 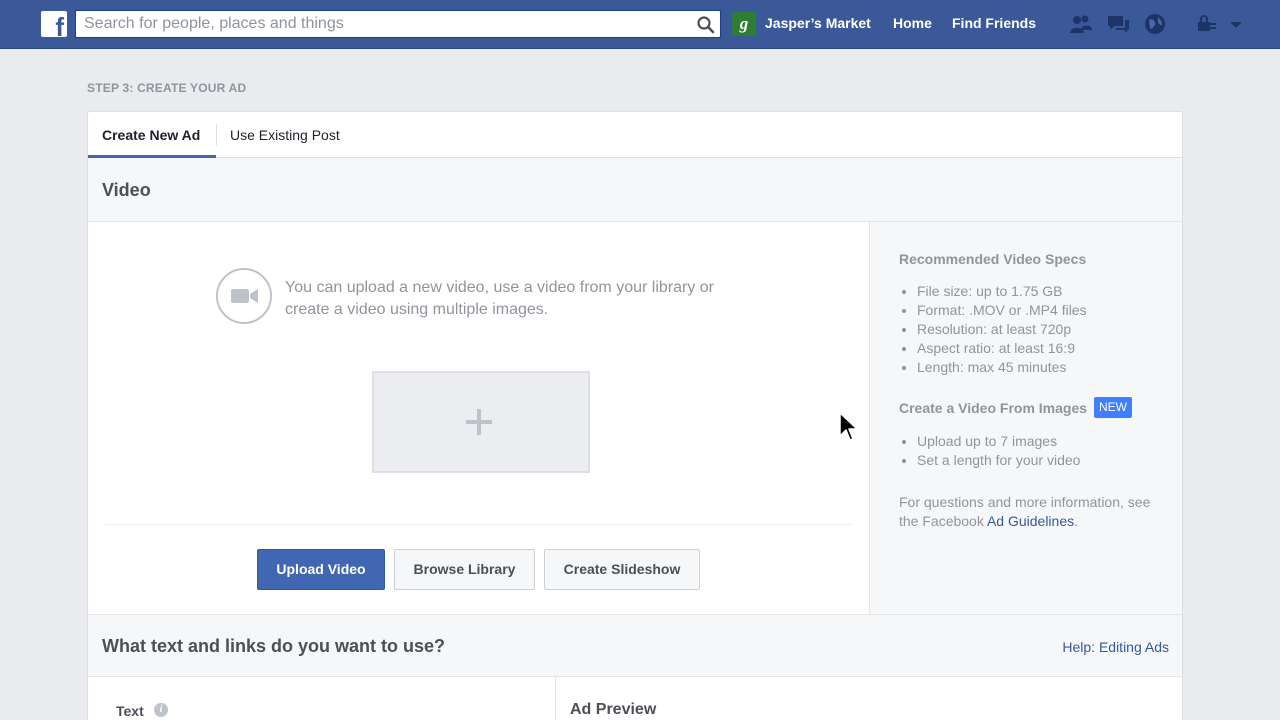 What do you see at coordinates (993, 408) in the screenshot?
I see `video-from-images-heading: Create a Video From Images` at bounding box center [993, 408].